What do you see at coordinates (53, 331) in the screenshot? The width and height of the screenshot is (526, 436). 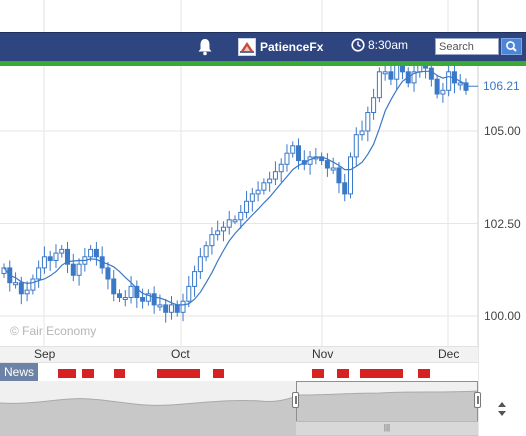 I see `copyright-watermark: © Fair Economy` at bounding box center [53, 331].